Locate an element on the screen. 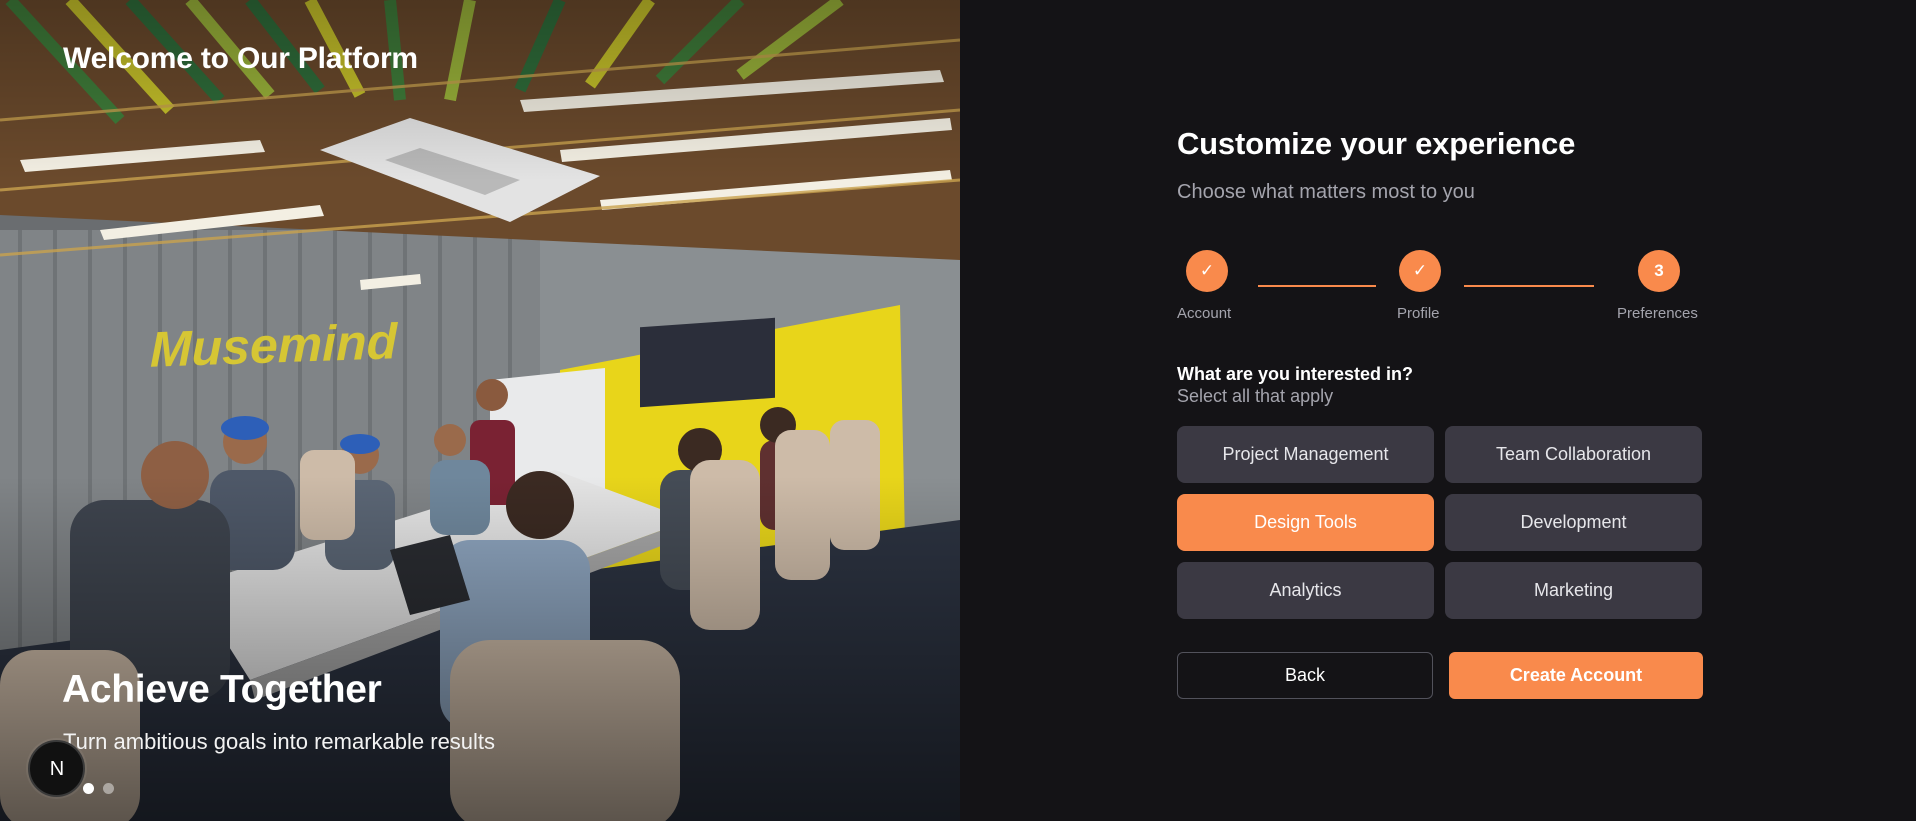 The width and height of the screenshot is (1916, 821). back-button: Back is located at coordinates (1305, 675).